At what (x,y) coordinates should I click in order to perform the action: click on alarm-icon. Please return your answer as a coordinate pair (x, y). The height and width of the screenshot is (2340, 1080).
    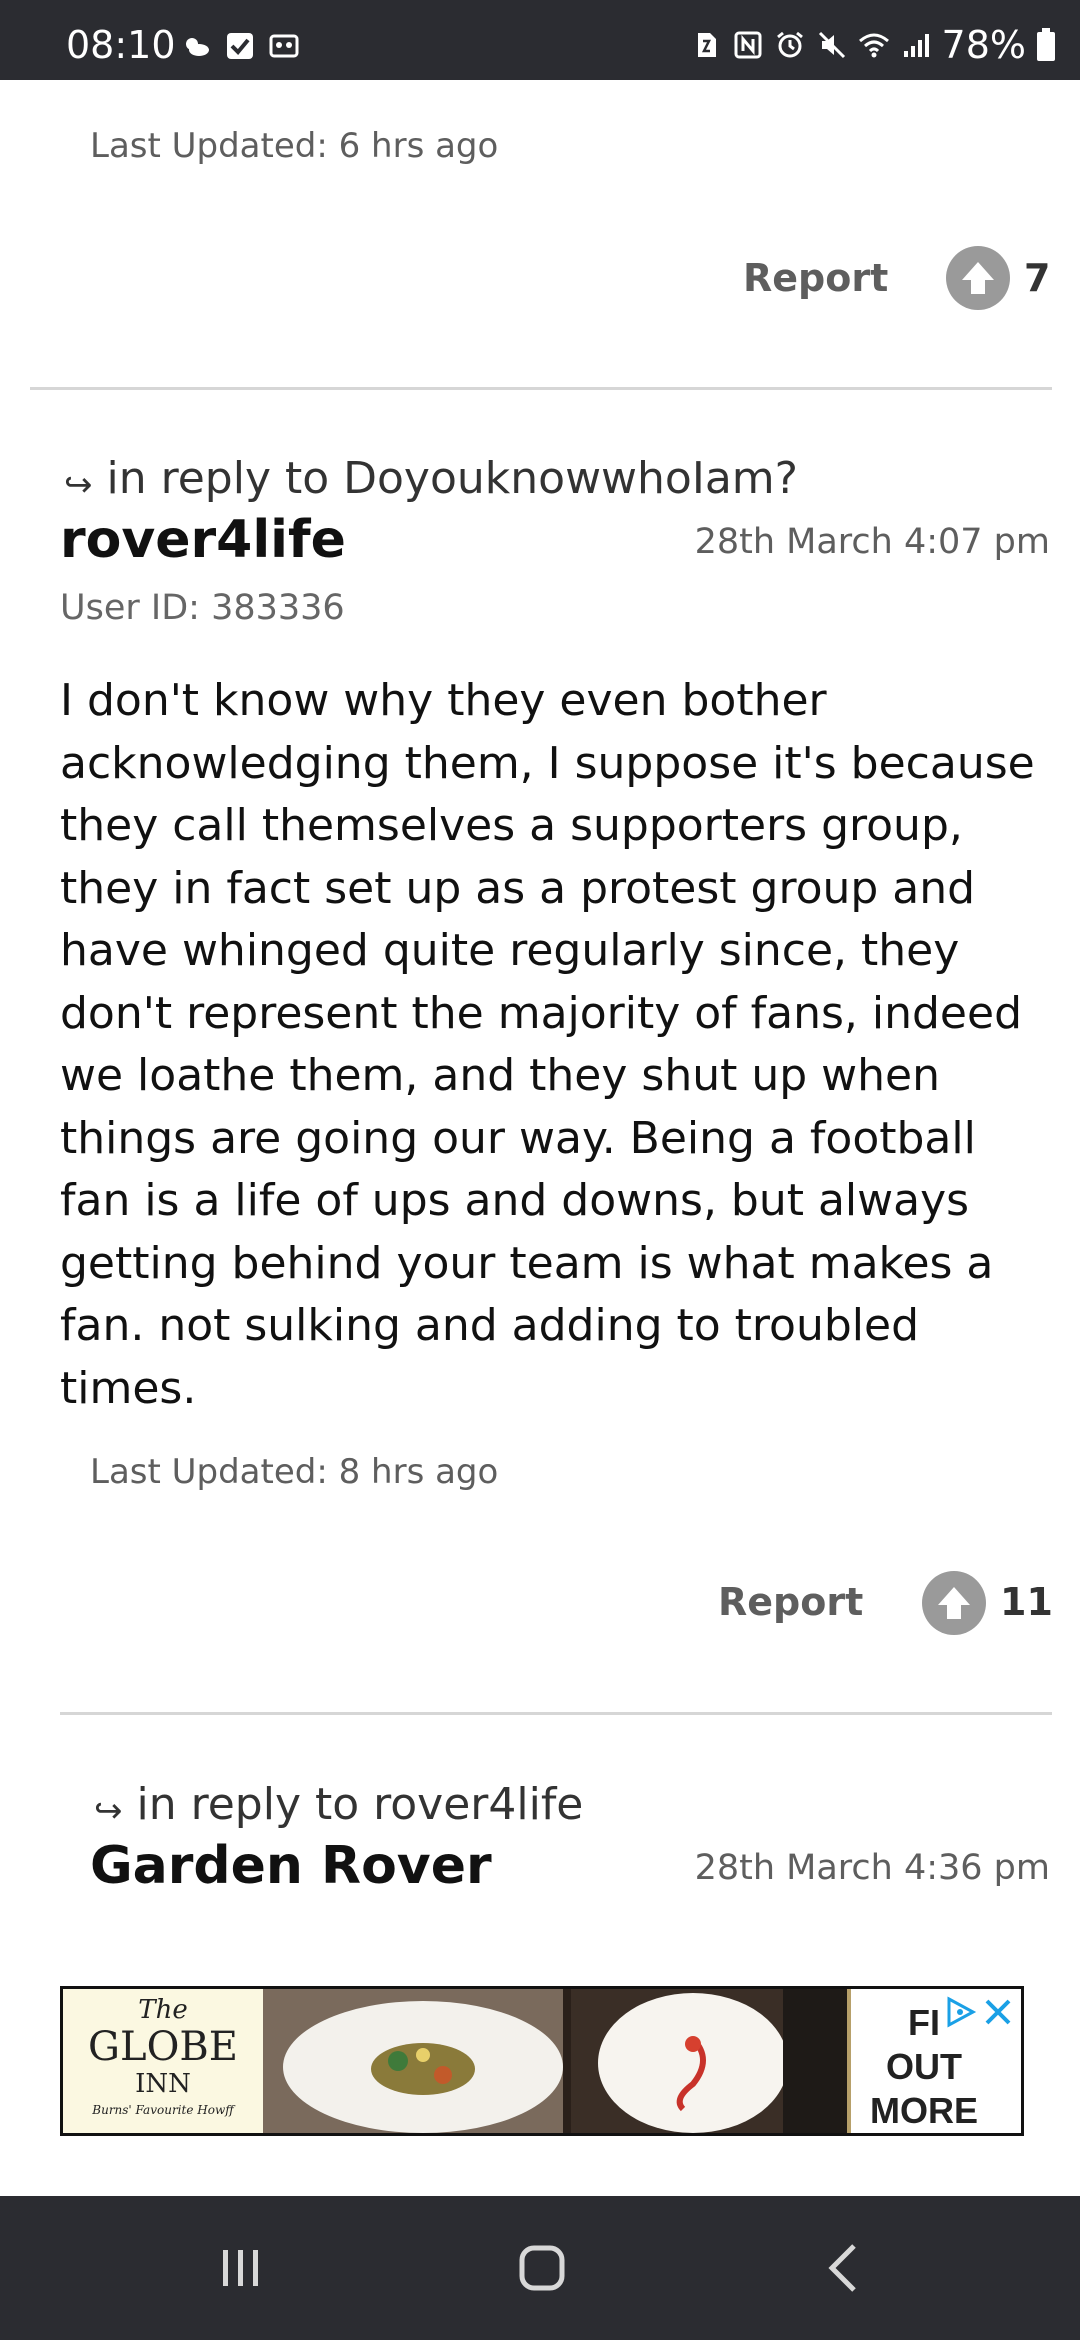
    Looking at the image, I should click on (789, 44).